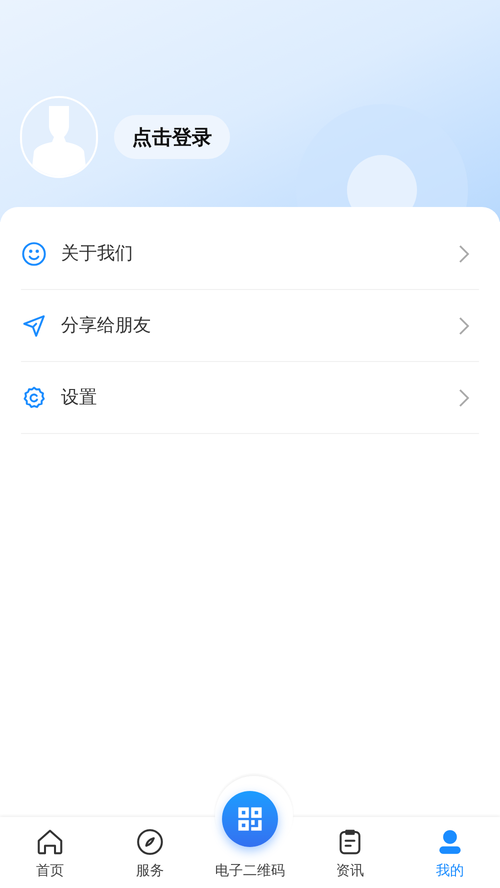 Image resolution: width=500 pixels, height=888 pixels. What do you see at coordinates (350, 871) in the screenshot?
I see `tab-label: 资讯` at bounding box center [350, 871].